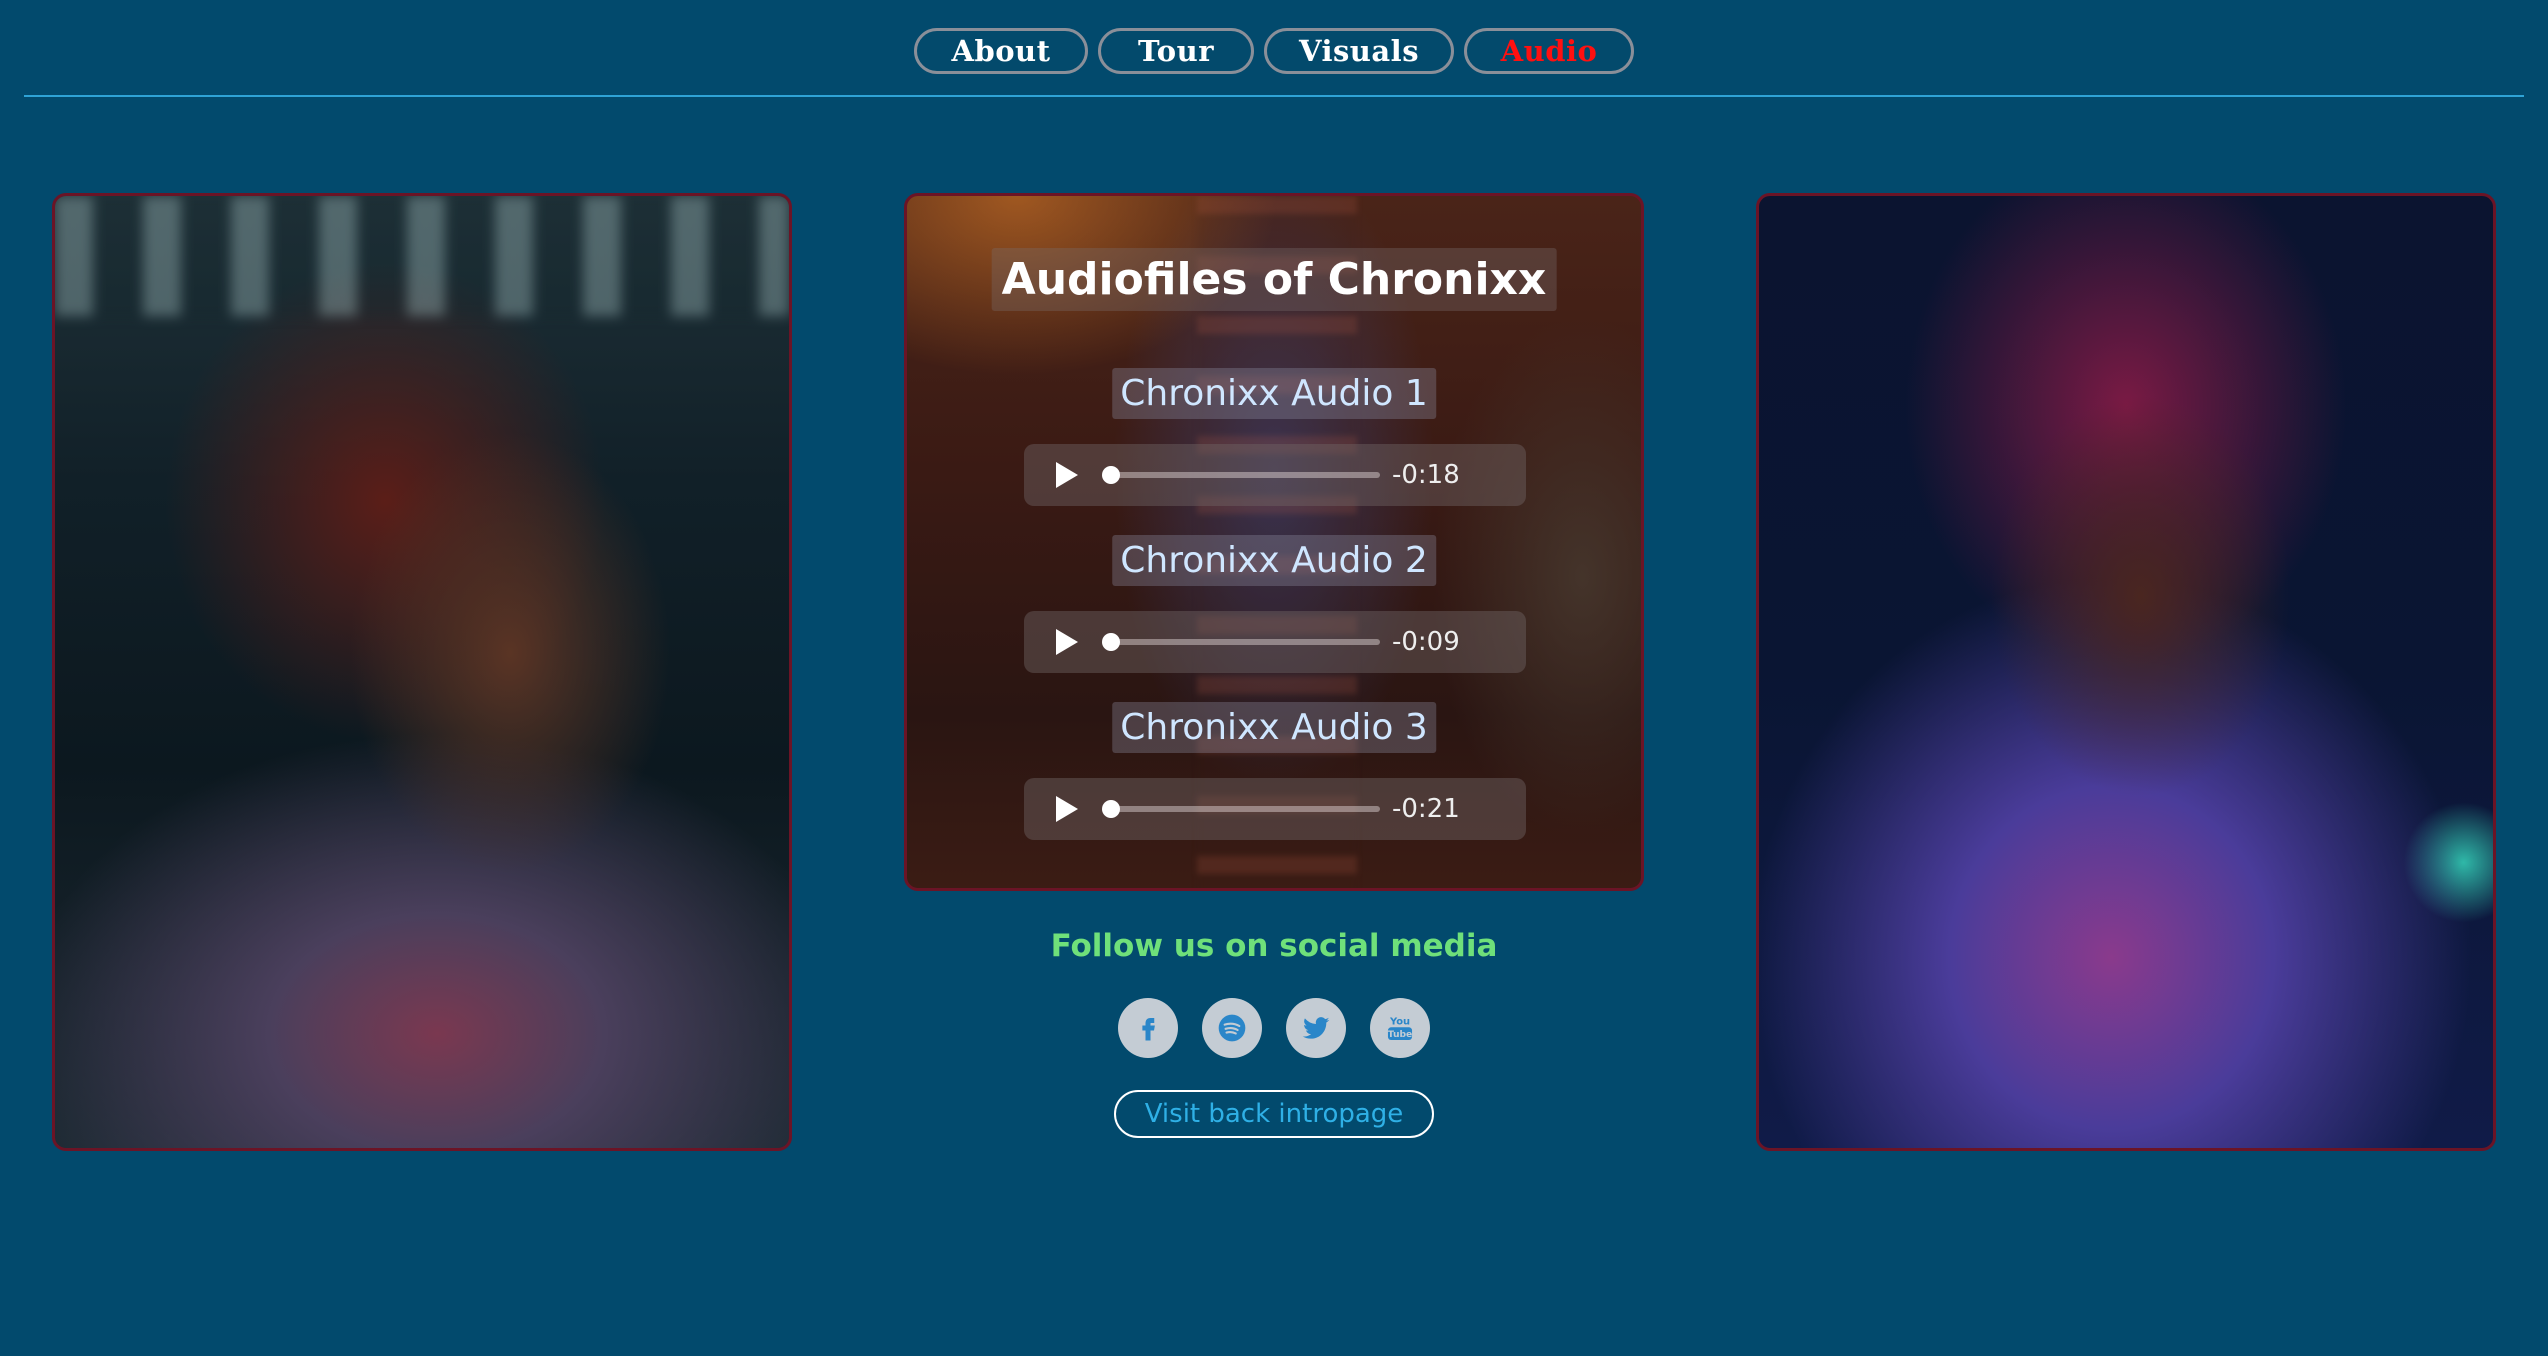 This screenshot has height=1356, width=2548. What do you see at coordinates (1274, 946) in the screenshot?
I see `social-heading: Follow us on social media` at bounding box center [1274, 946].